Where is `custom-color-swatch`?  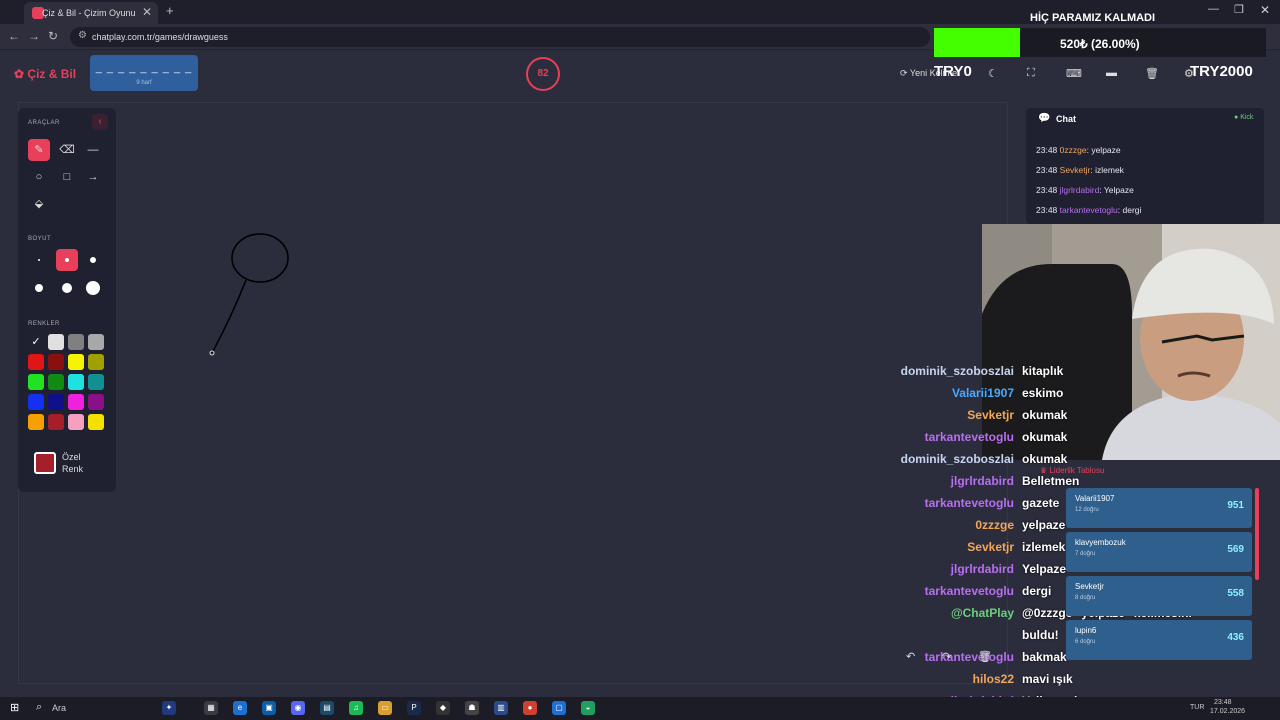
custom-color-swatch is located at coordinates (45, 463).